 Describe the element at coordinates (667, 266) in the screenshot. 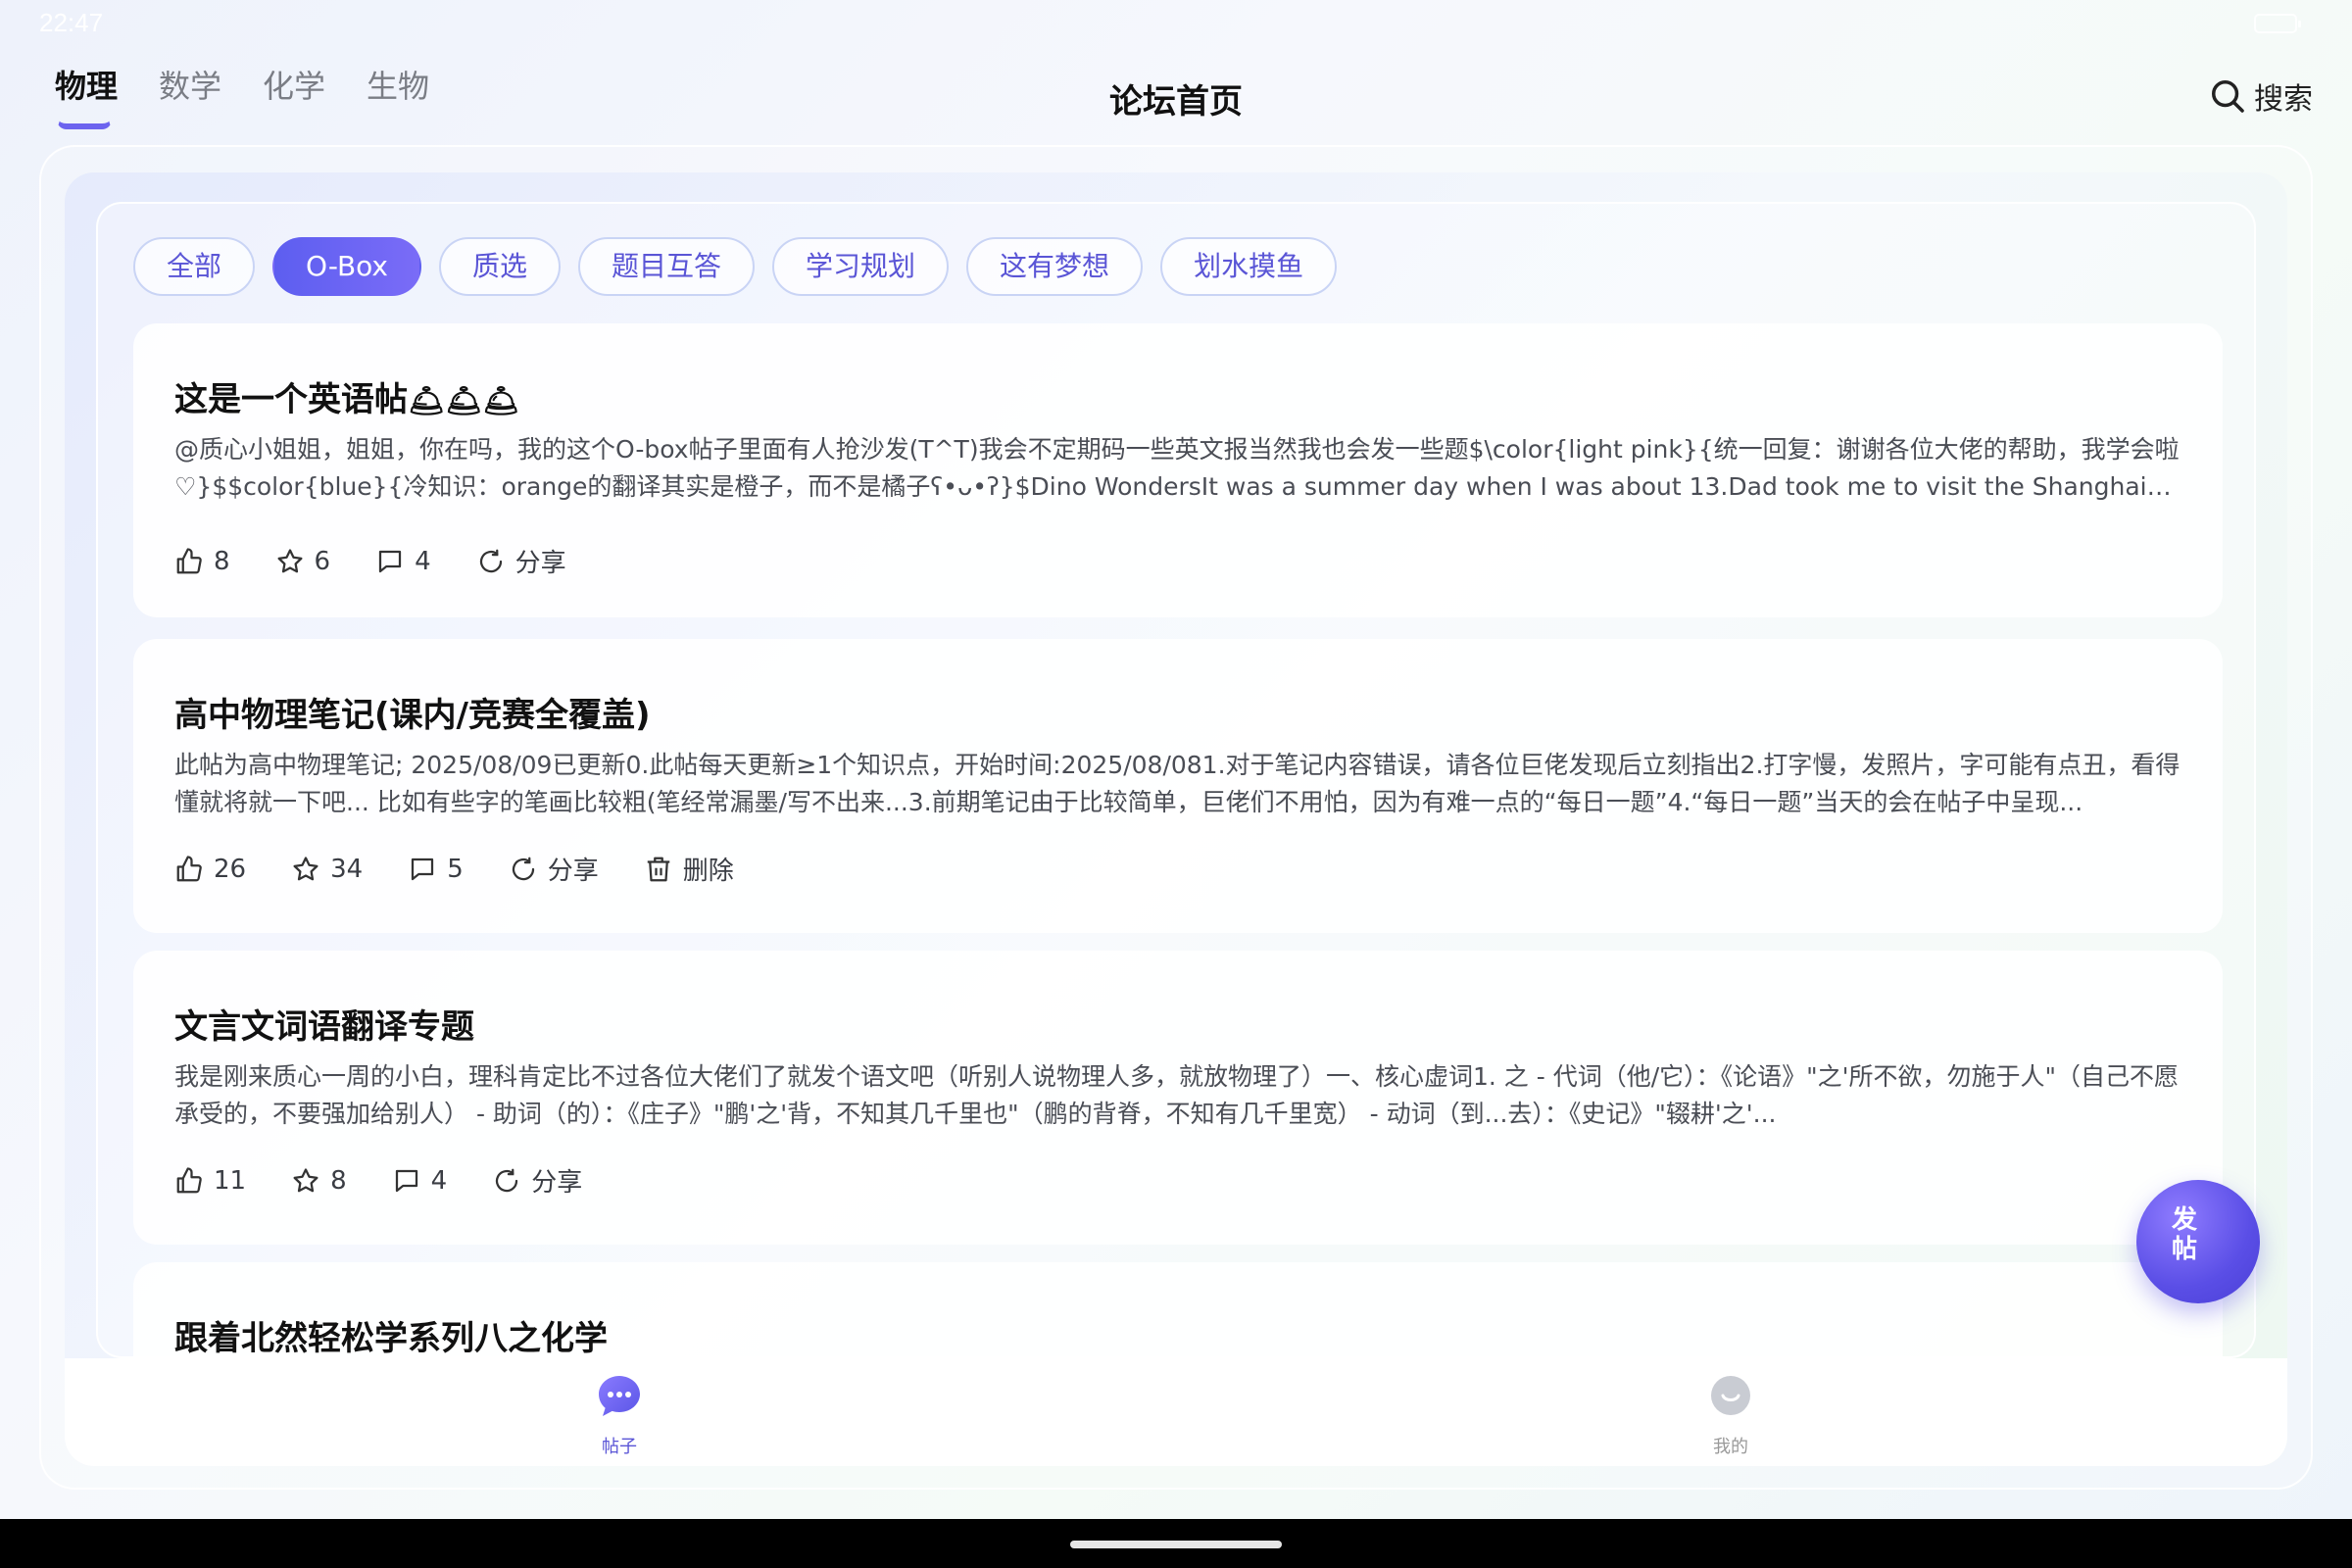

I see `category-qa: 题目互答` at that location.